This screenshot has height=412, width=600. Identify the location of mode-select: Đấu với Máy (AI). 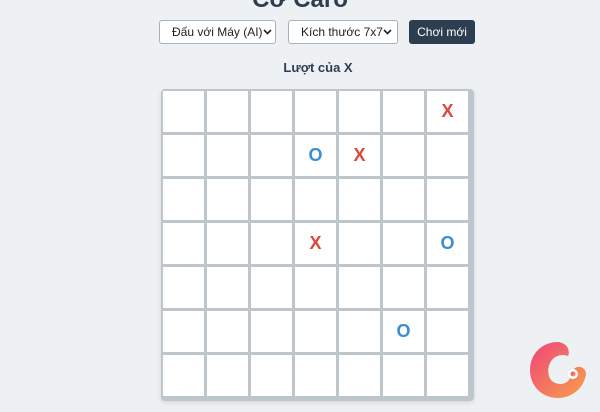
(217, 32).